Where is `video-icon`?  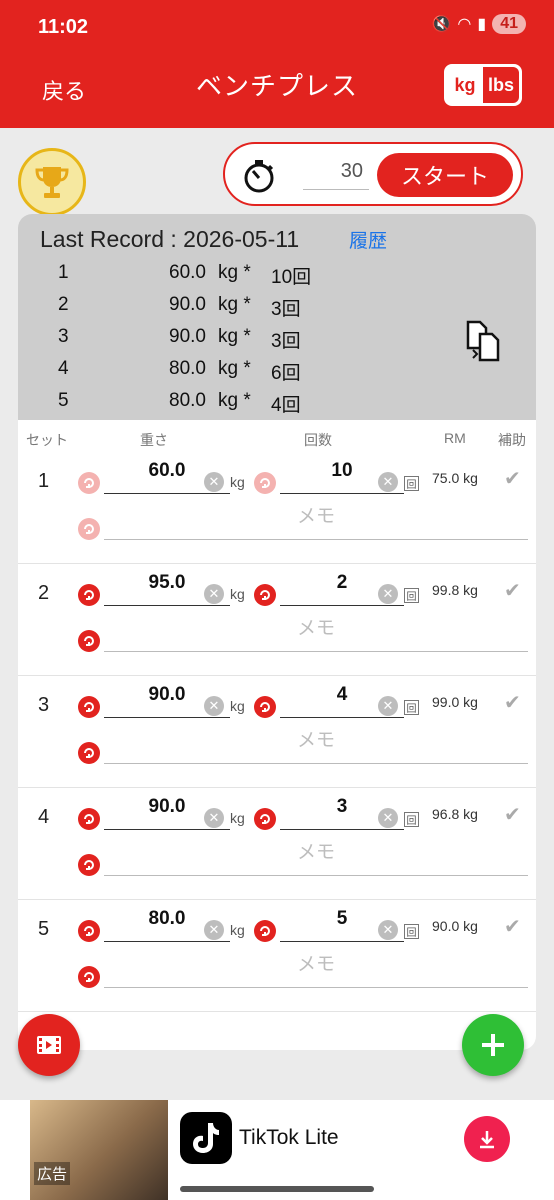 video-icon is located at coordinates (49, 1045).